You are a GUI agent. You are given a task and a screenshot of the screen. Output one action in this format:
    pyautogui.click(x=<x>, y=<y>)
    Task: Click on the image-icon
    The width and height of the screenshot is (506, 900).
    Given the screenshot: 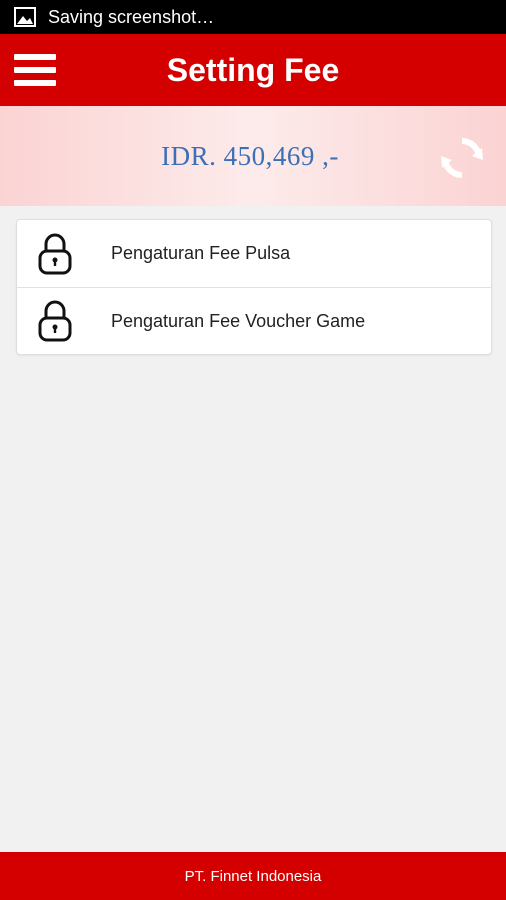 What is the action you would take?
    pyautogui.click(x=25, y=17)
    